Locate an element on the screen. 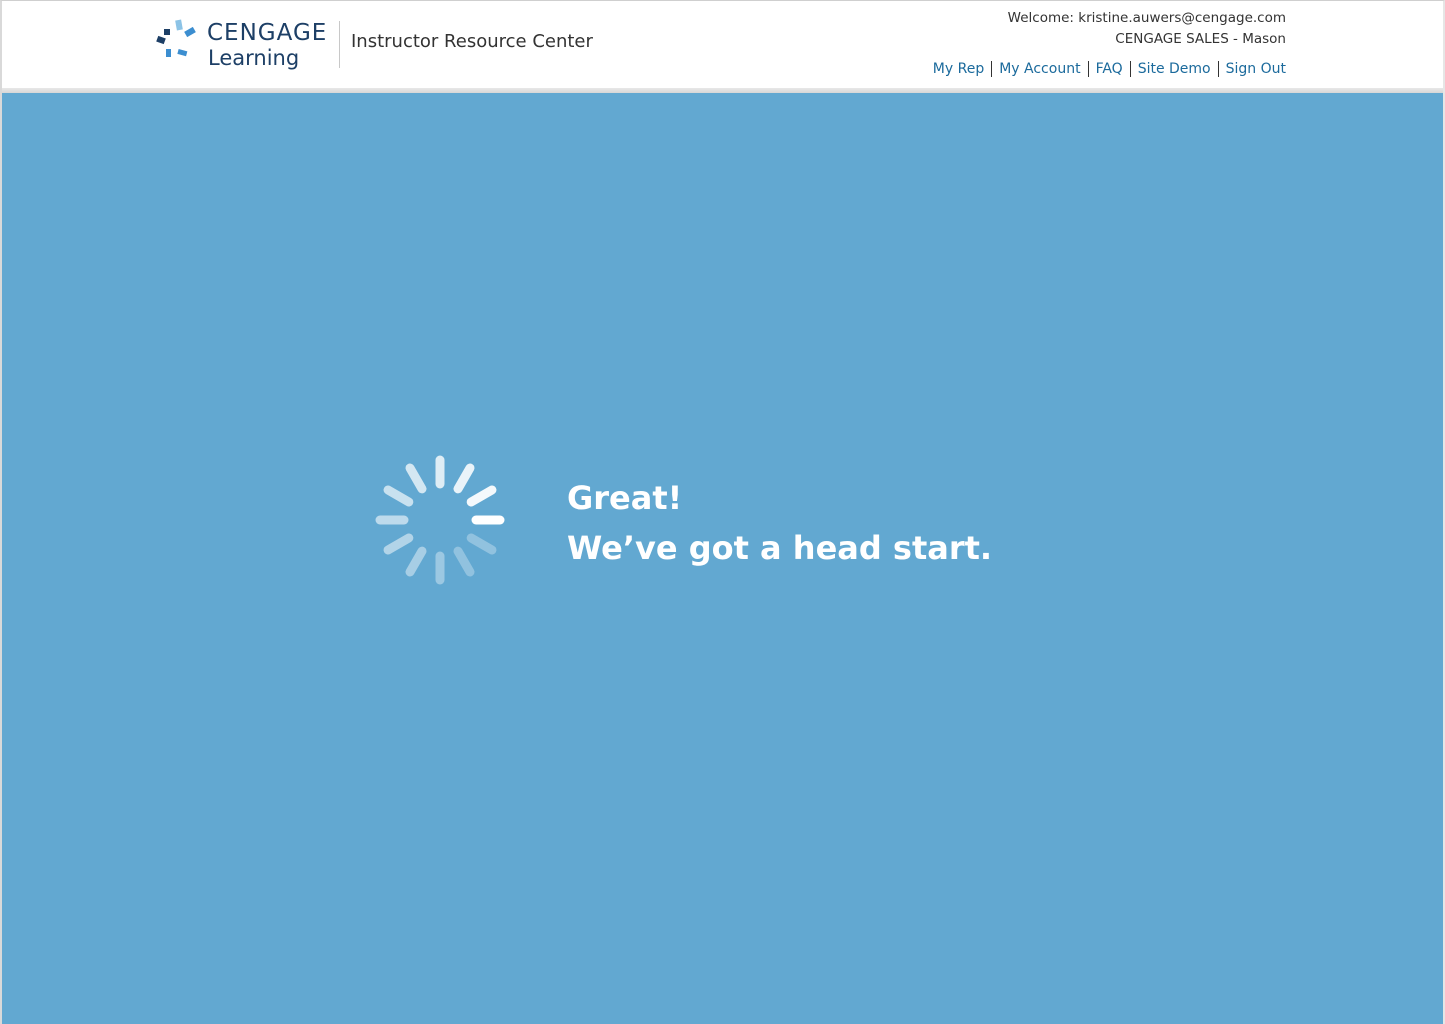  cengage-logo: CENGAGE Learning is located at coordinates (246, 47).